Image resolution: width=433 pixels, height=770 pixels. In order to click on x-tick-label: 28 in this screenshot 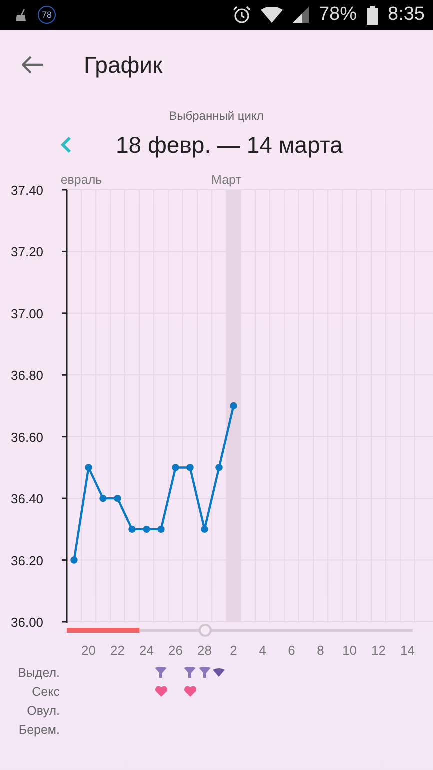, I will do `click(205, 650)`.